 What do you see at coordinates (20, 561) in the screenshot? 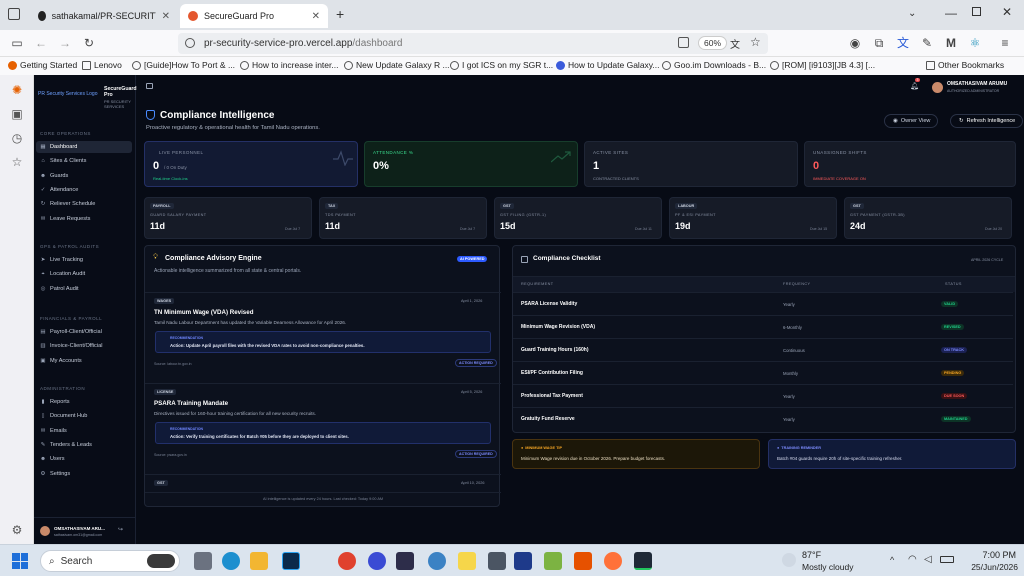
I see `start-button` at bounding box center [20, 561].